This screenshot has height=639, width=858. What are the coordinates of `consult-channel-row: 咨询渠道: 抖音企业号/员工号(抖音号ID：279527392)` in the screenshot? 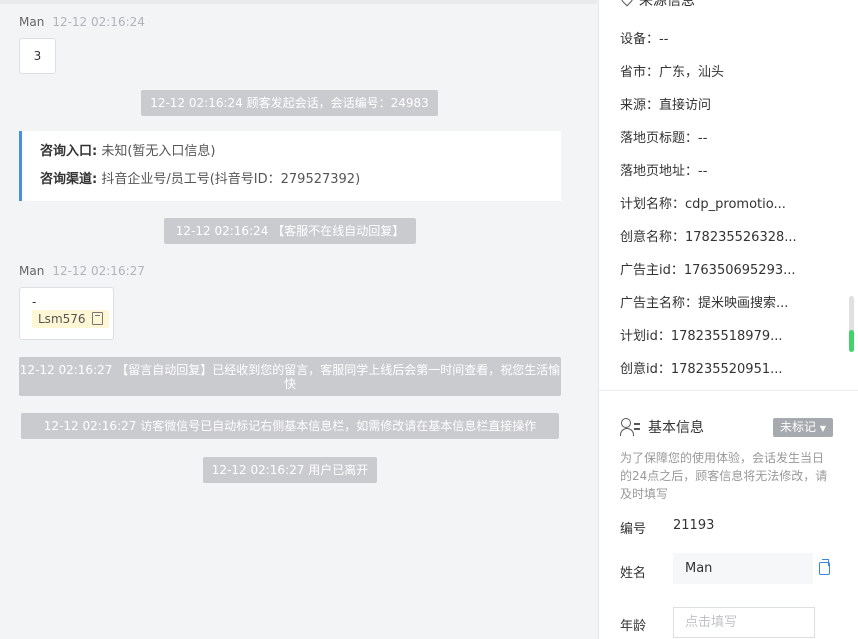 It's located at (300, 185).